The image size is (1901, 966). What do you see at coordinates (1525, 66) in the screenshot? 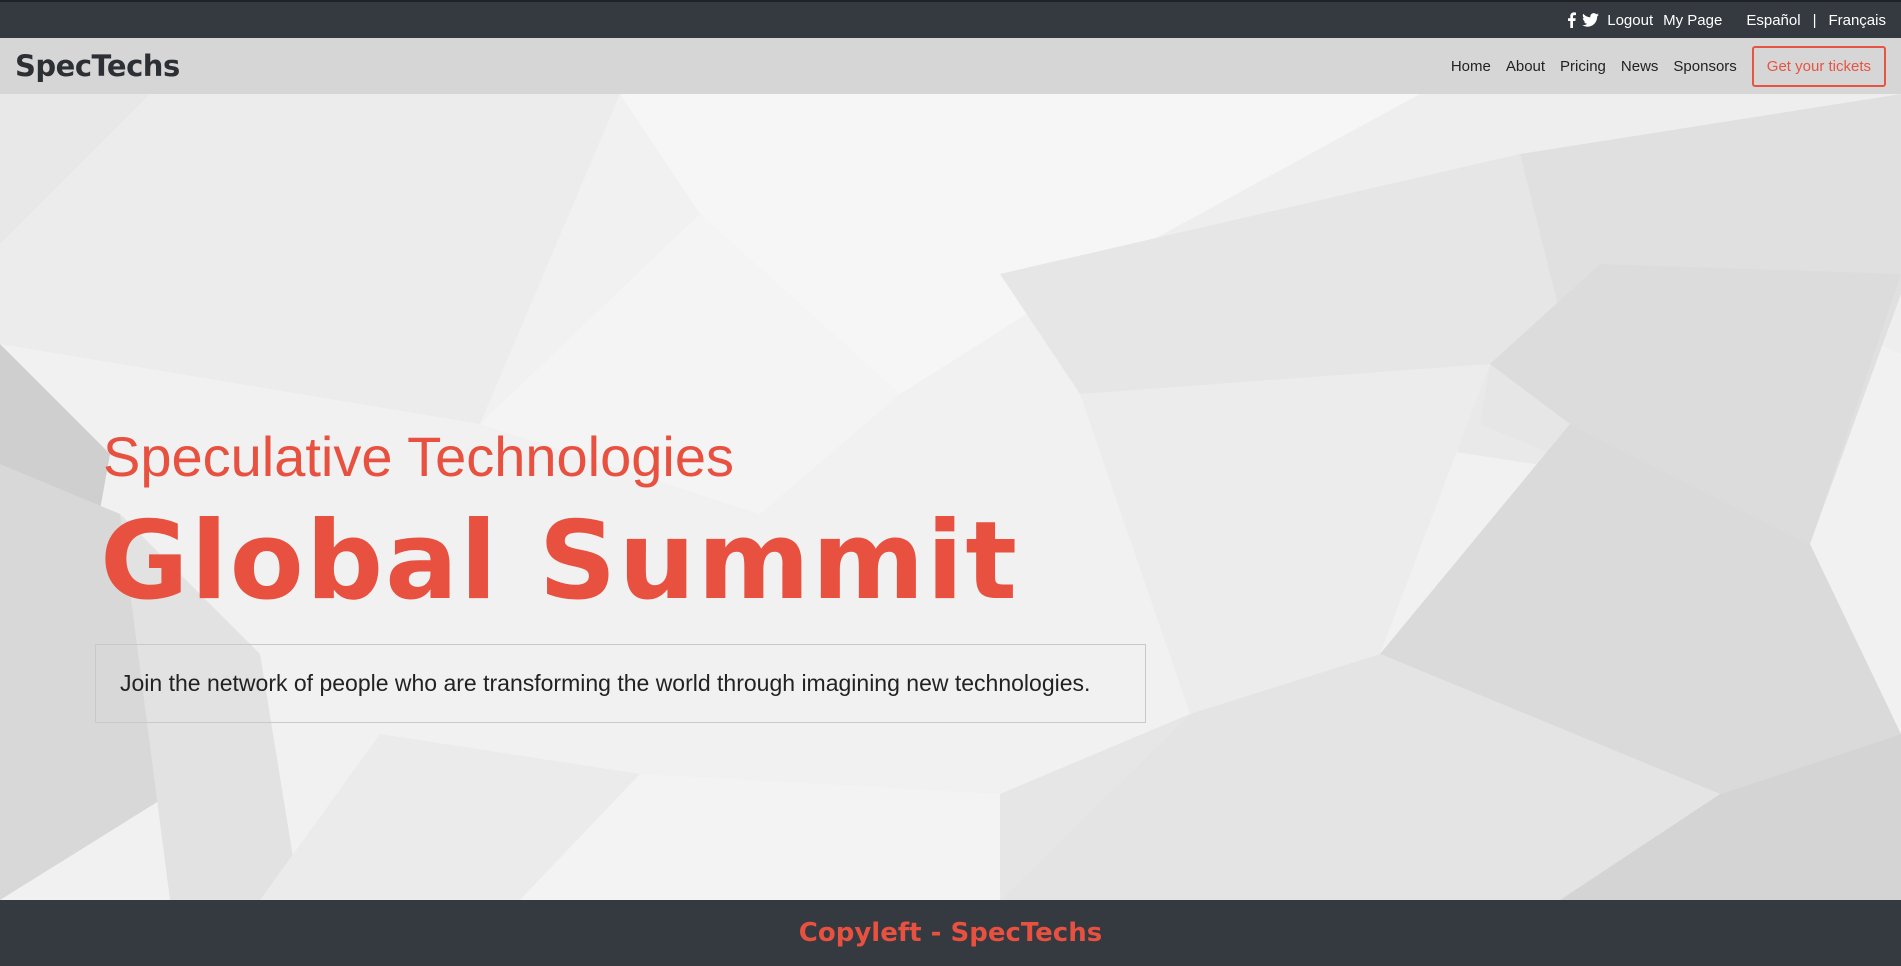
I see `nav-item-about: About` at bounding box center [1525, 66].